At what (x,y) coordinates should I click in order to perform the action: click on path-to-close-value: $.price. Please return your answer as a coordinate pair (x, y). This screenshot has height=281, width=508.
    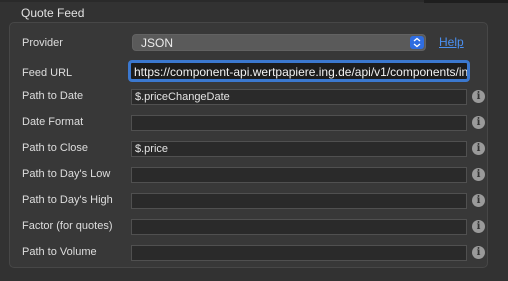
    Looking at the image, I should click on (152, 149).